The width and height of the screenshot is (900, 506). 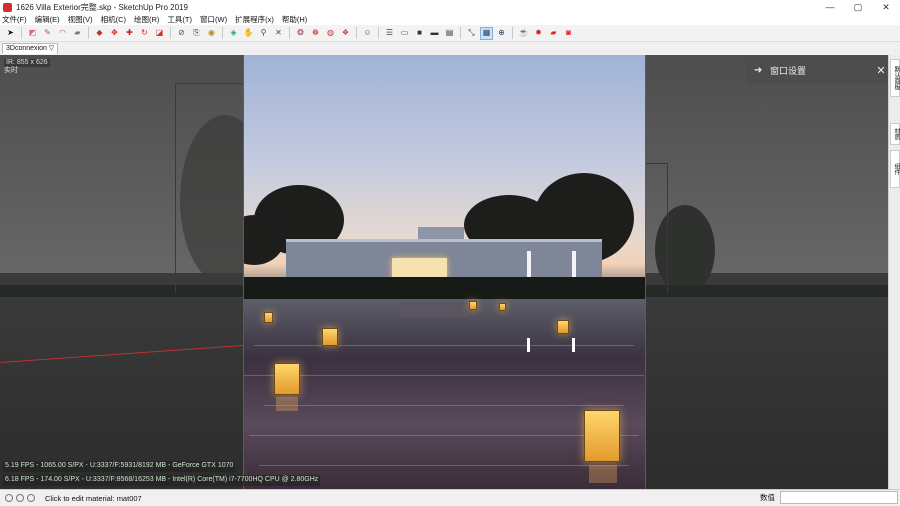 I want to click on ruby-icon: ◍, so click(x=330, y=33).